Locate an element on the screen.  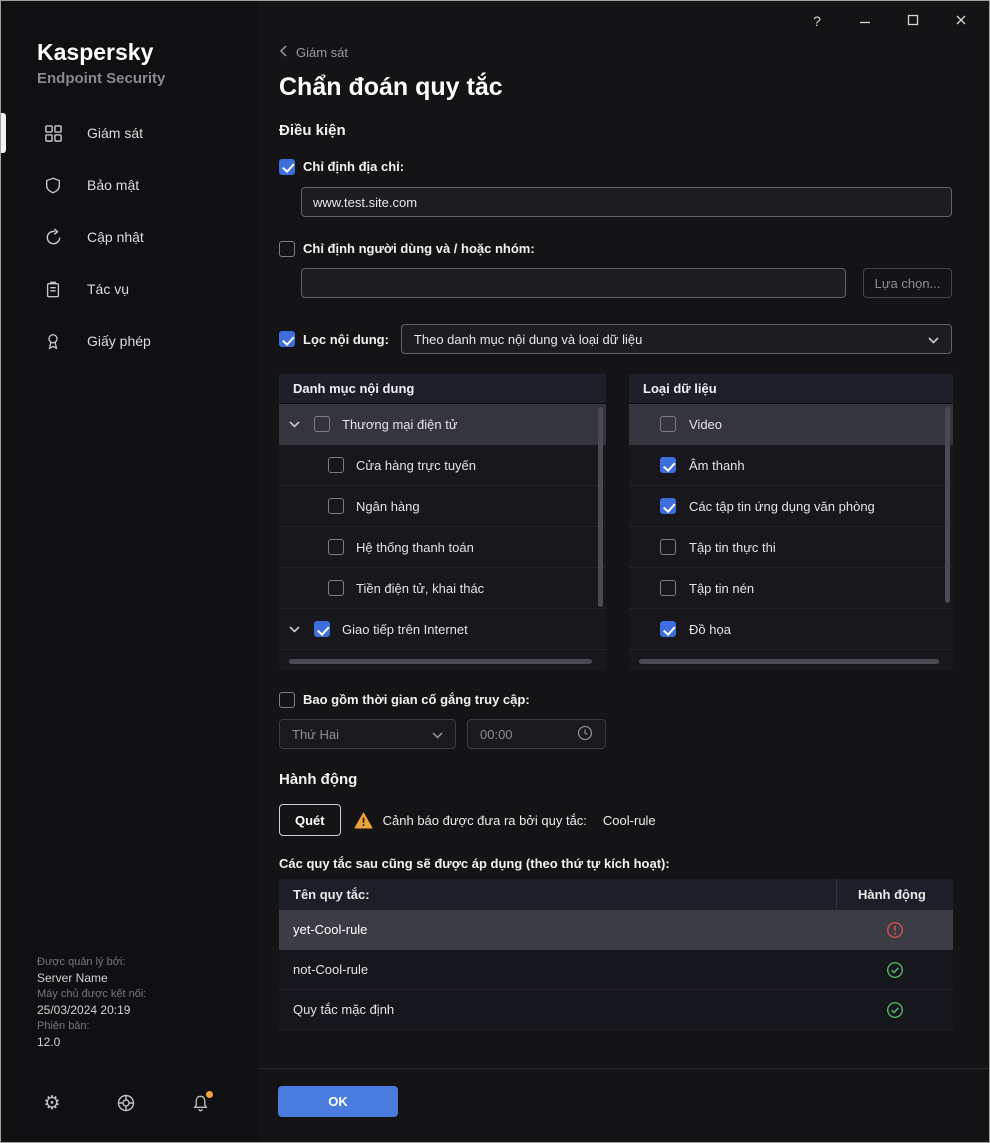
sidebar-item-security: Bảo mật is located at coordinates (130, 185).